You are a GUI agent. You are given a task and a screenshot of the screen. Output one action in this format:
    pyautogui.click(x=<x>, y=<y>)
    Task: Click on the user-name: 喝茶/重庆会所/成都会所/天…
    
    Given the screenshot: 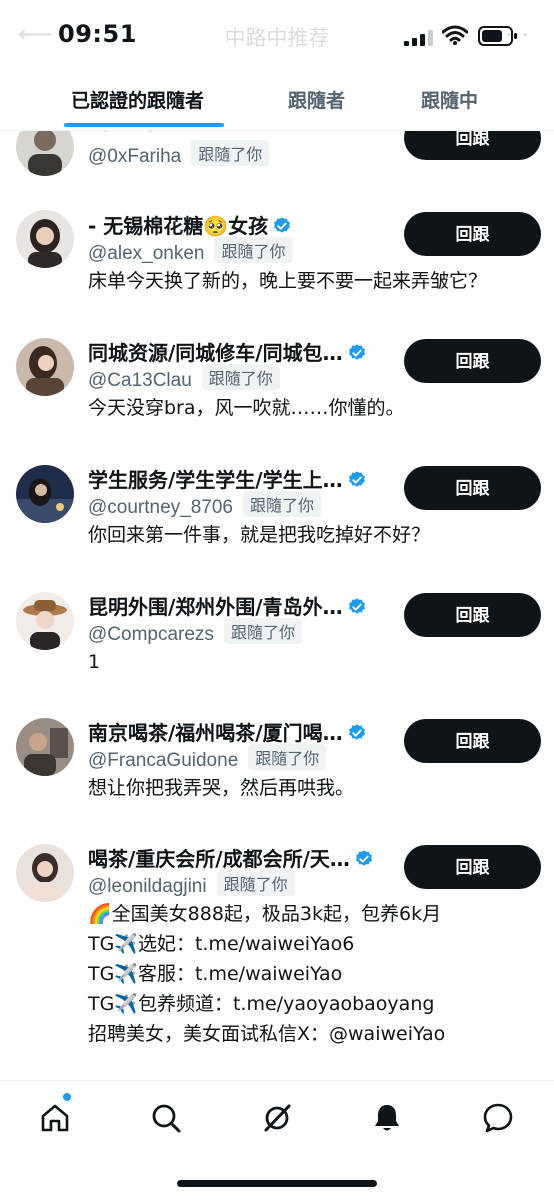 What is the action you would take?
    pyautogui.click(x=231, y=857)
    